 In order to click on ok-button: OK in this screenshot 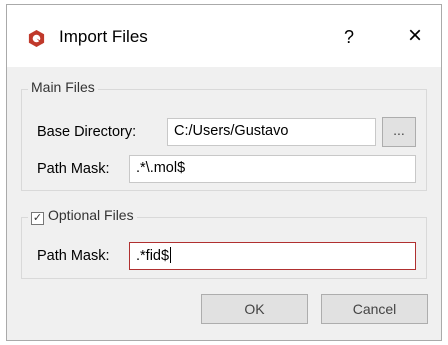, I will do `click(254, 309)`.